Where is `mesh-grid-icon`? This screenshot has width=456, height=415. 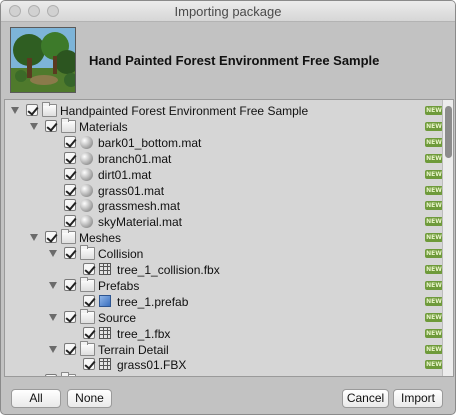 mesh-grid-icon is located at coordinates (105, 364).